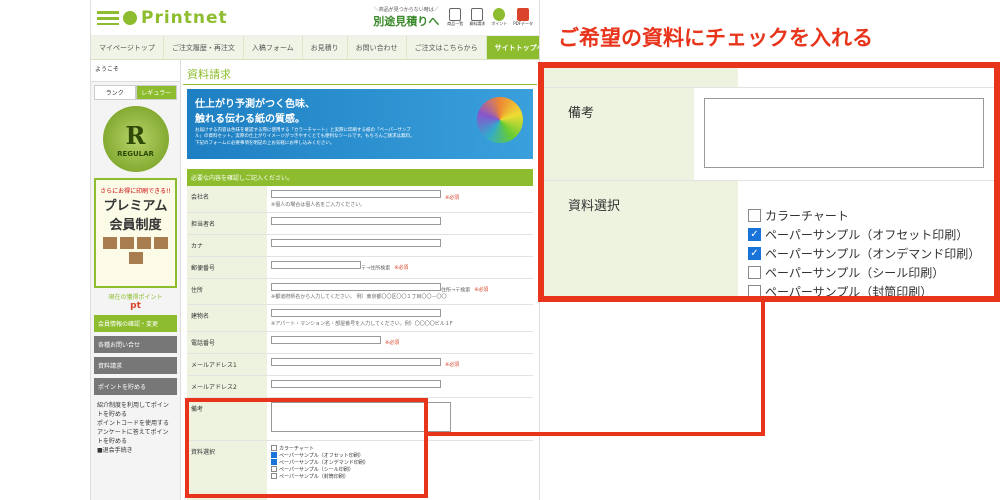 The height and width of the screenshot is (500, 1000). What do you see at coordinates (306, 448) in the screenshot?
I see `highlight-box-small` at bounding box center [306, 448].